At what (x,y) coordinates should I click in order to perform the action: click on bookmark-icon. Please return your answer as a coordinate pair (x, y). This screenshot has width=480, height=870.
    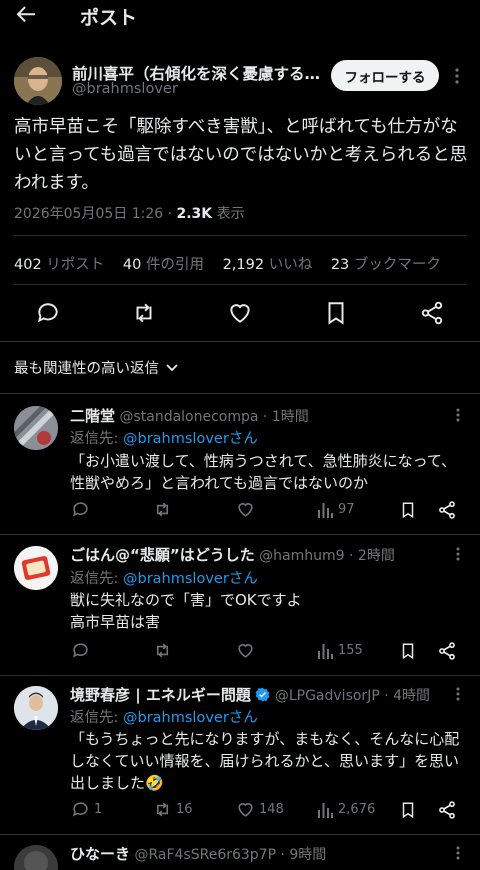
    Looking at the image, I should click on (408, 510).